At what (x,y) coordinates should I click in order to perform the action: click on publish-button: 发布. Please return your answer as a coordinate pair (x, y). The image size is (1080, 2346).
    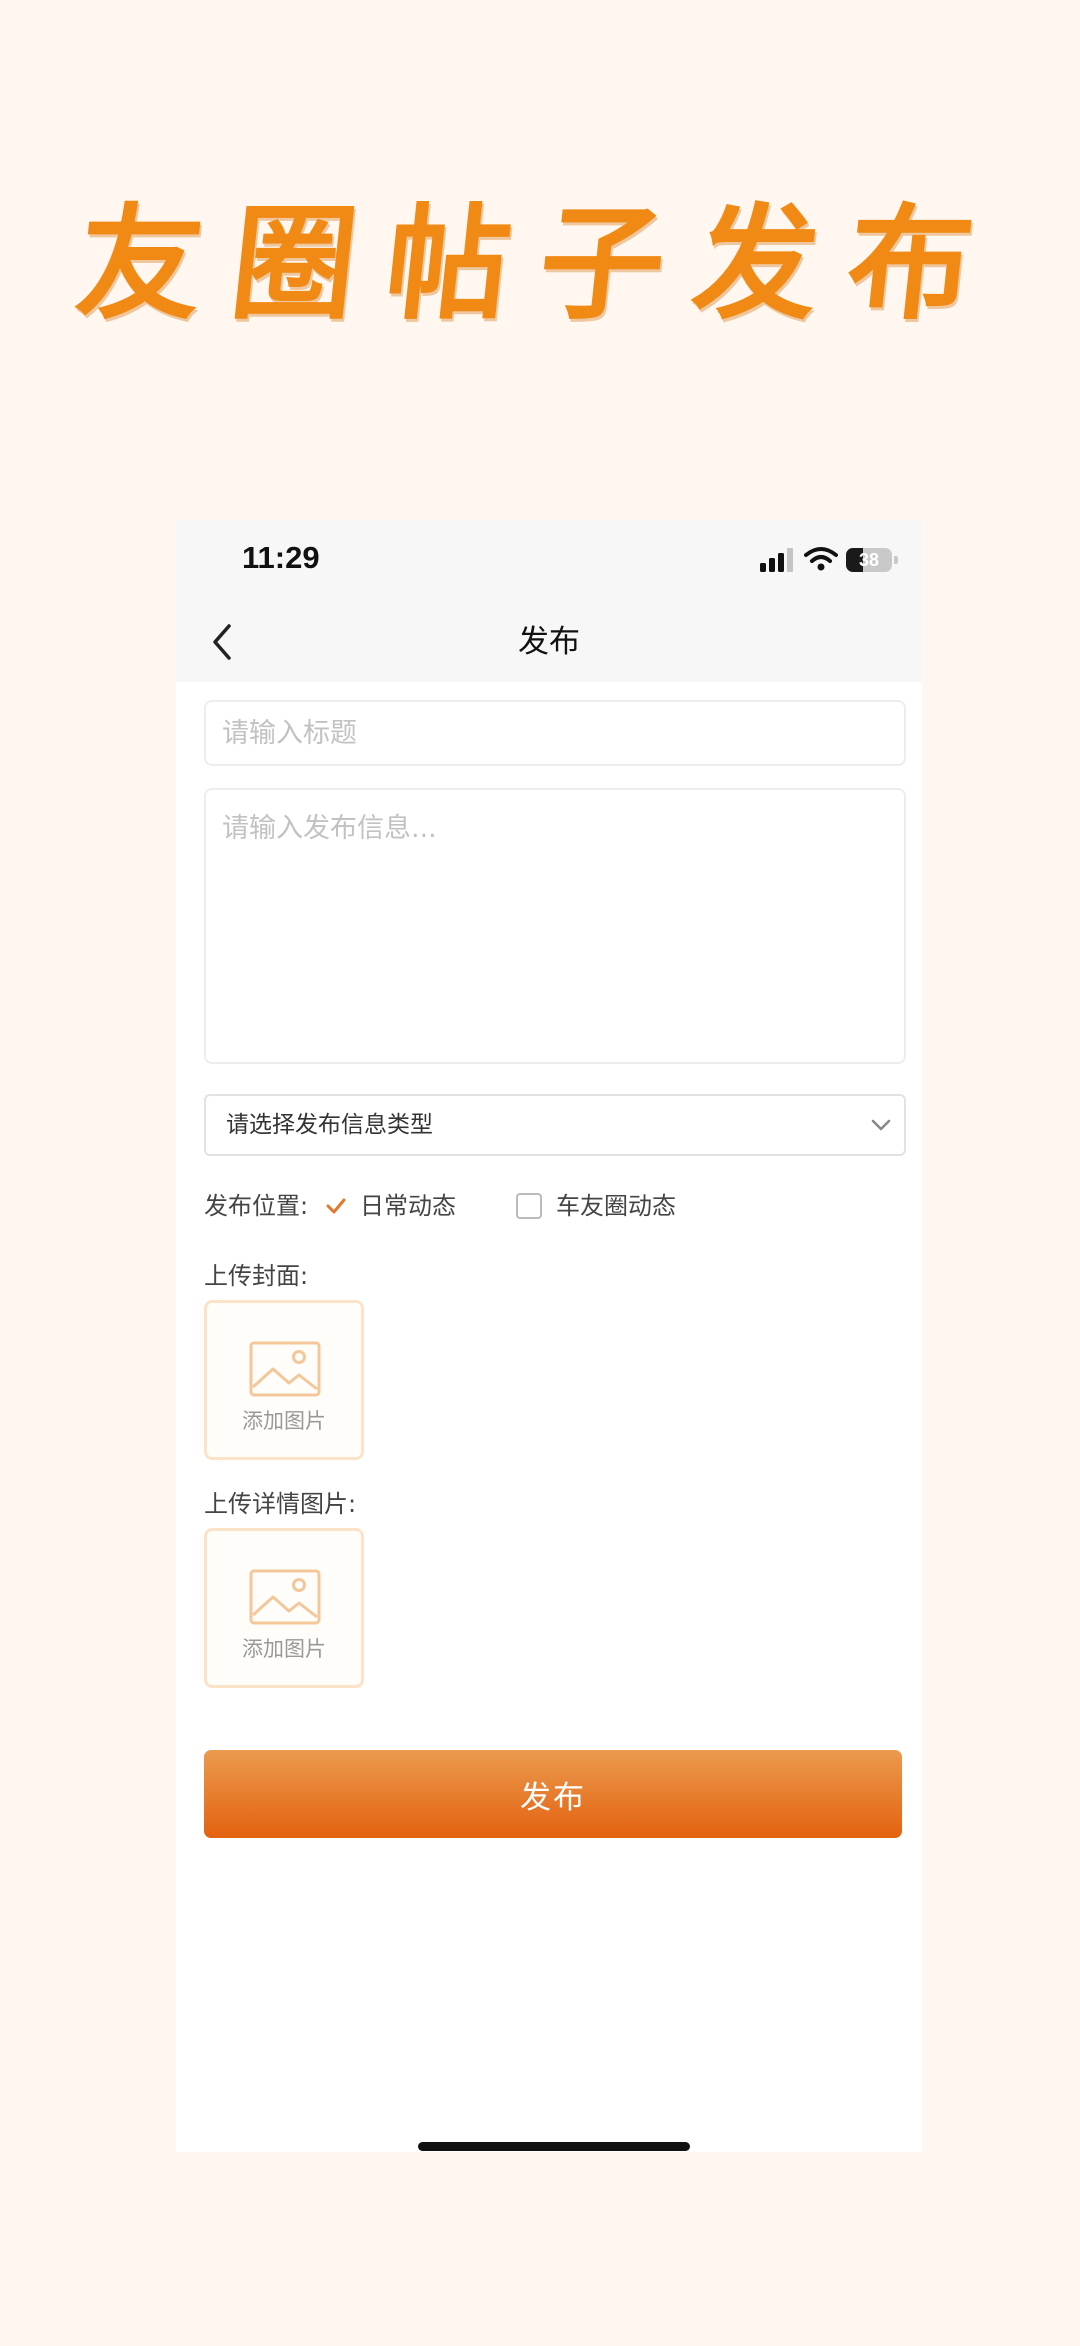
    Looking at the image, I should click on (553, 1794).